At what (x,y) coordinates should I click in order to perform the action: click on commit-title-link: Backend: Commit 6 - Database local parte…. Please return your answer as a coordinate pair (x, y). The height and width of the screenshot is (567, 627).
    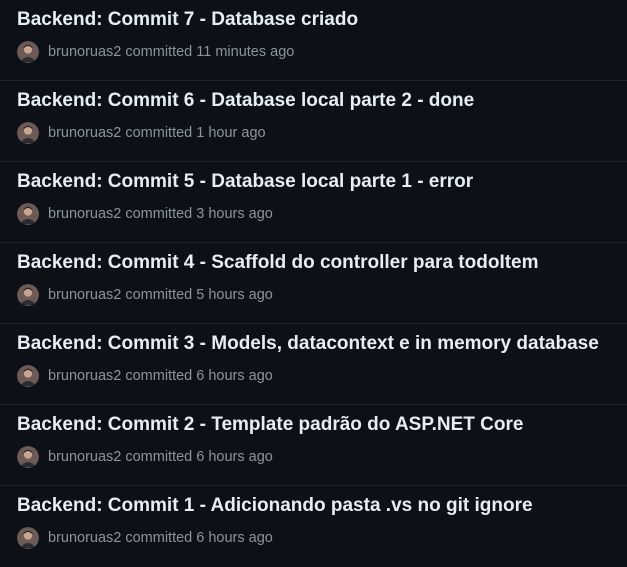
    Looking at the image, I should click on (245, 101).